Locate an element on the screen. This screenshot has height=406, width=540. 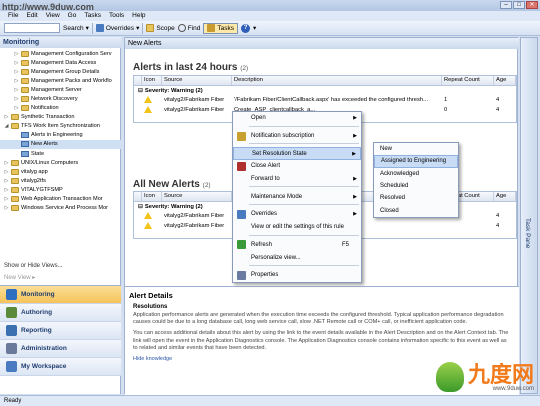
tree-item: ▷ Management Data Access is located at coordinates (60, 62).